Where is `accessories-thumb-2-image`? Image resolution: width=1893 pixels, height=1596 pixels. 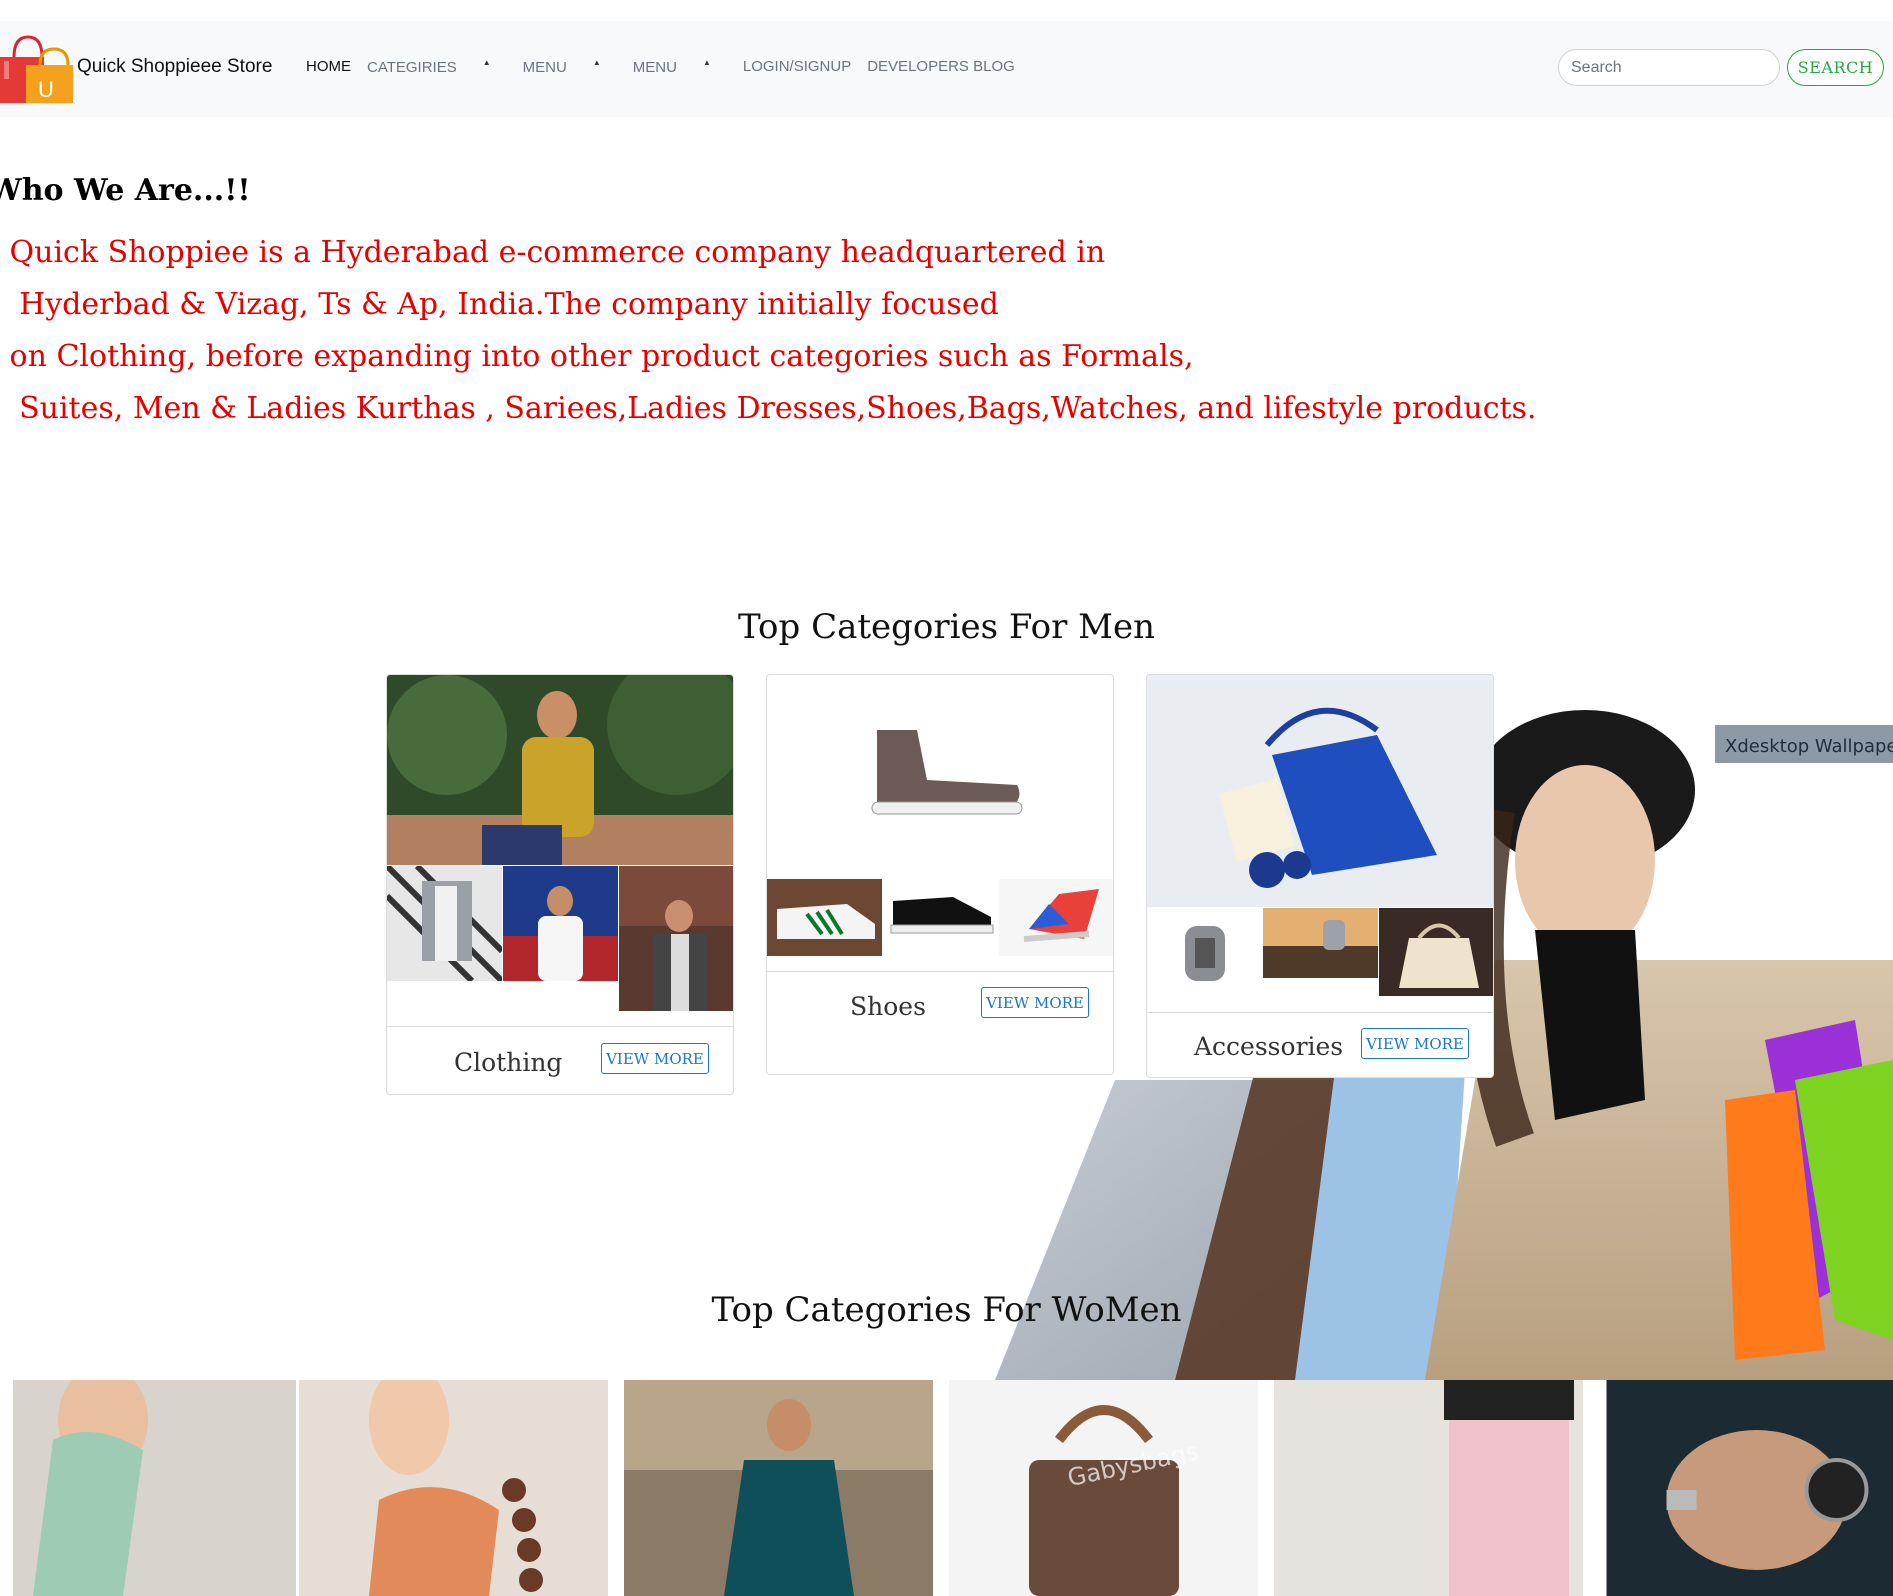 accessories-thumb-2-image is located at coordinates (1320, 943).